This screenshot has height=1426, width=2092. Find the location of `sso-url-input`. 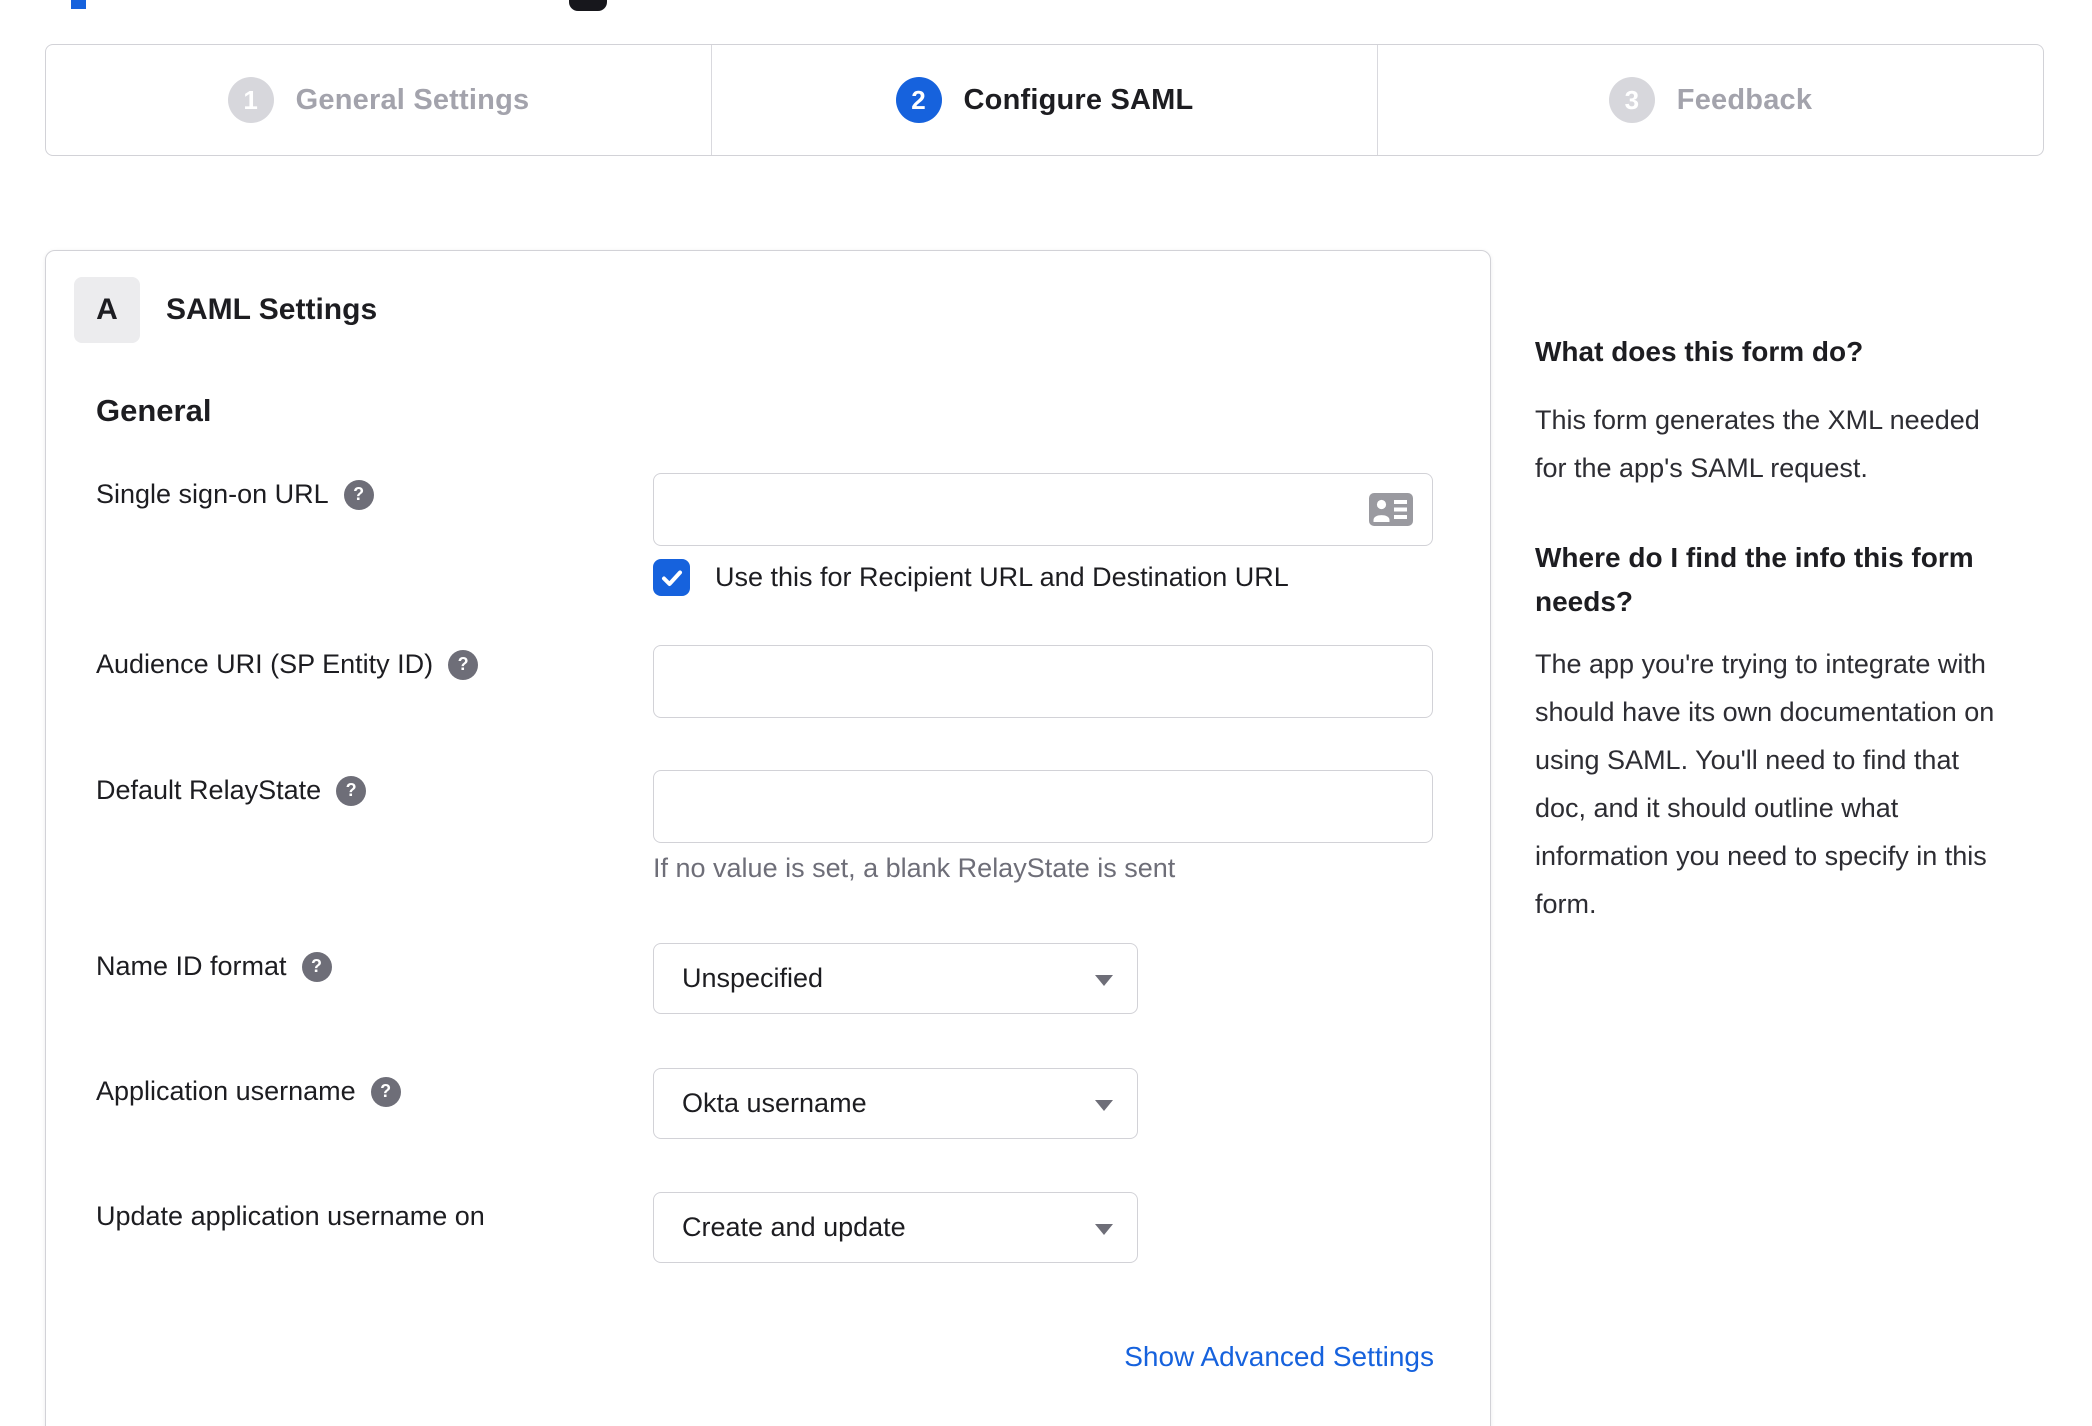

sso-url-input is located at coordinates (1043, 509).